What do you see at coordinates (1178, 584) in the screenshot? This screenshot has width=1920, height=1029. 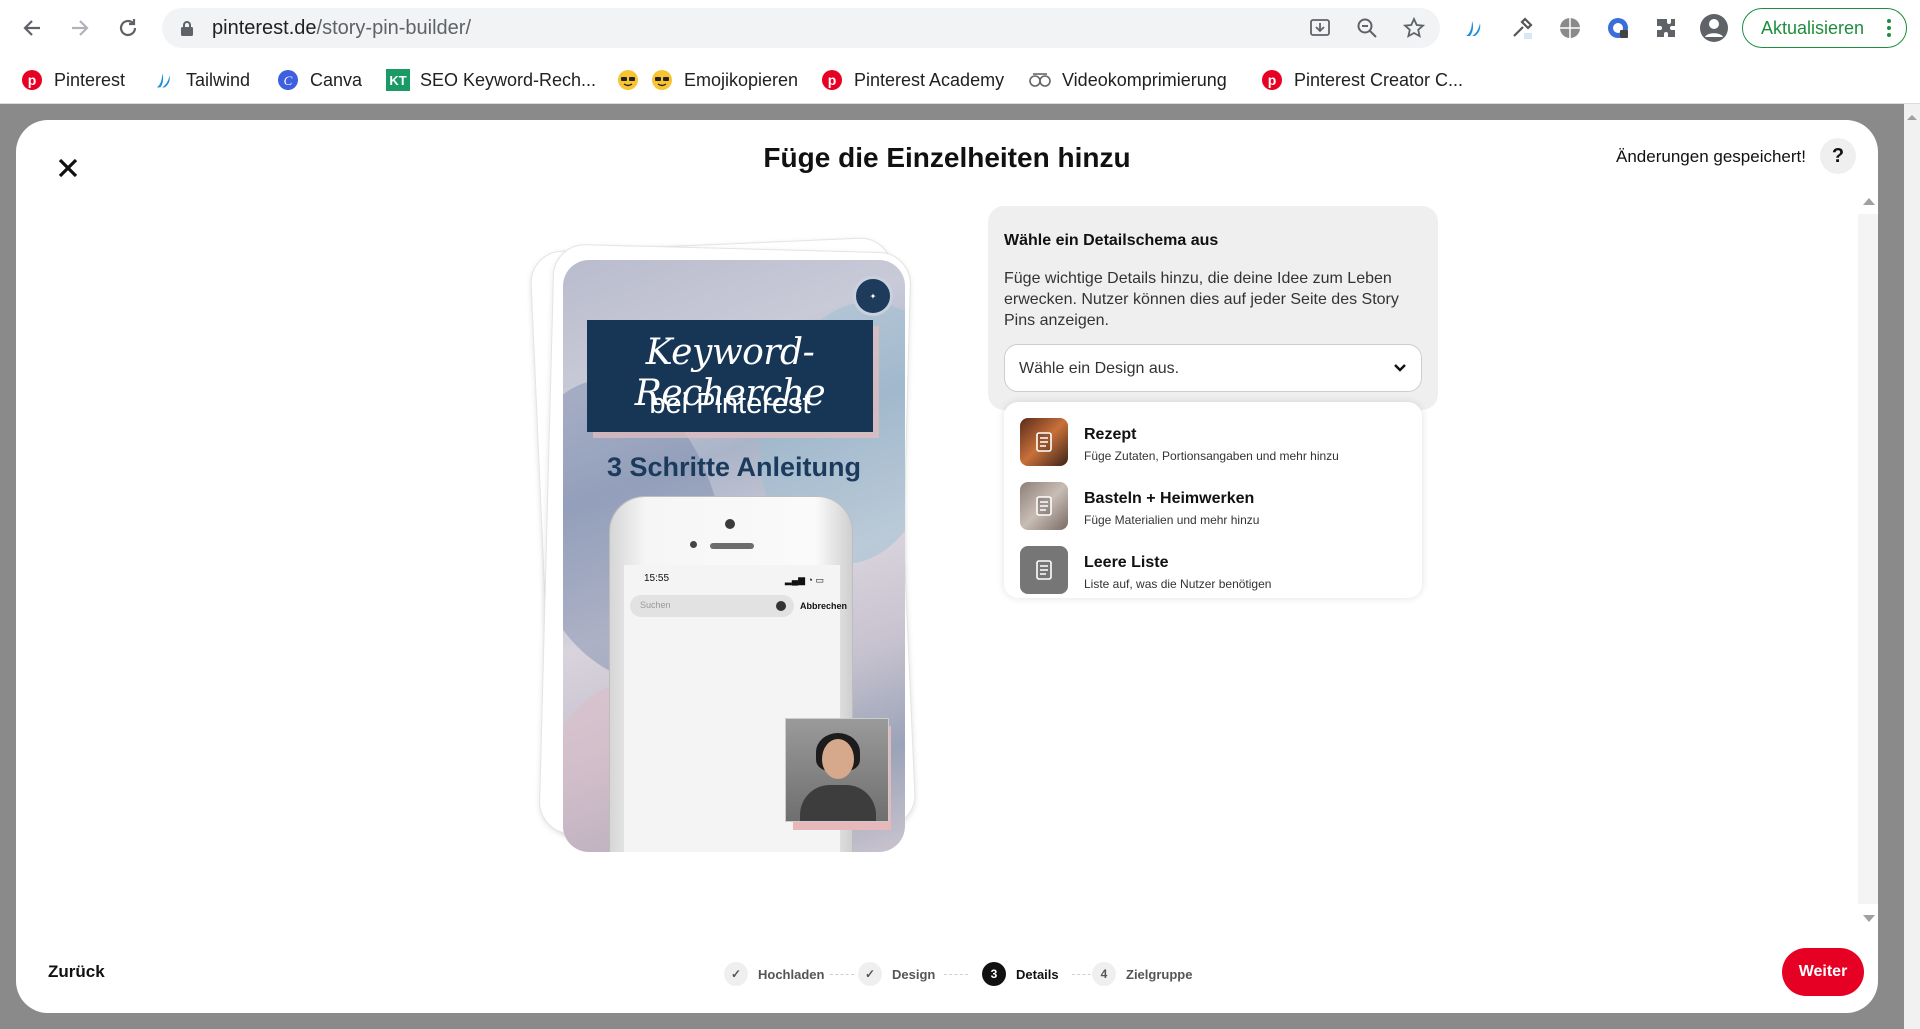 I see `option-description: Liste auf, was die Nutzer benötigen` at bounding box center [1178, 584].